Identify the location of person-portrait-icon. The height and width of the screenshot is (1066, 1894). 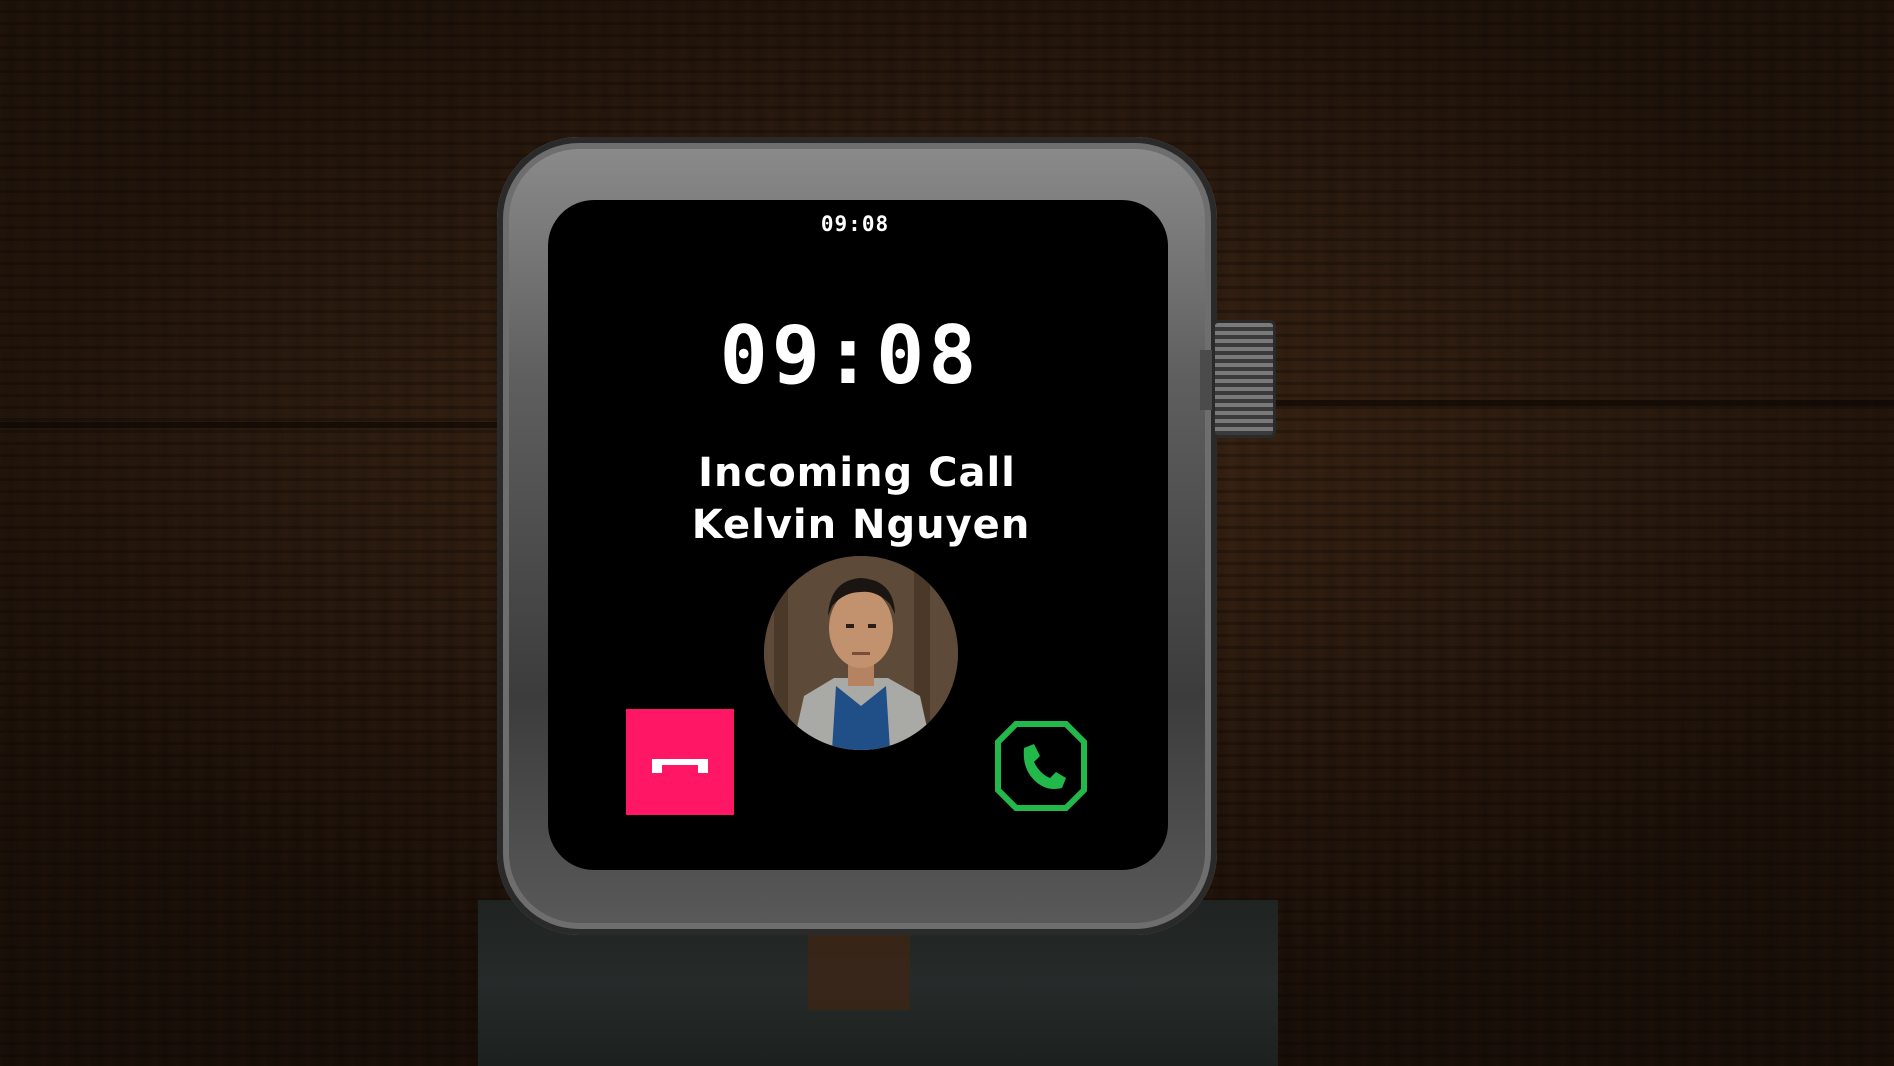
(861, 653).